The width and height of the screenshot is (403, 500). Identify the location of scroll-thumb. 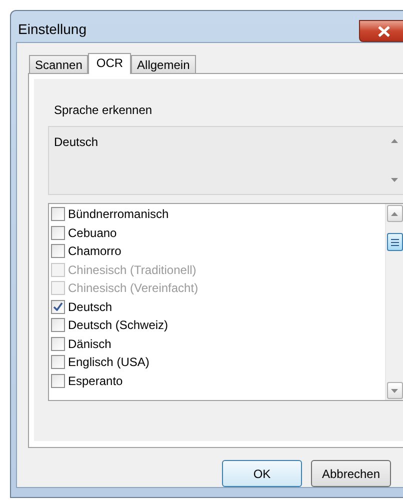
(394, 242).